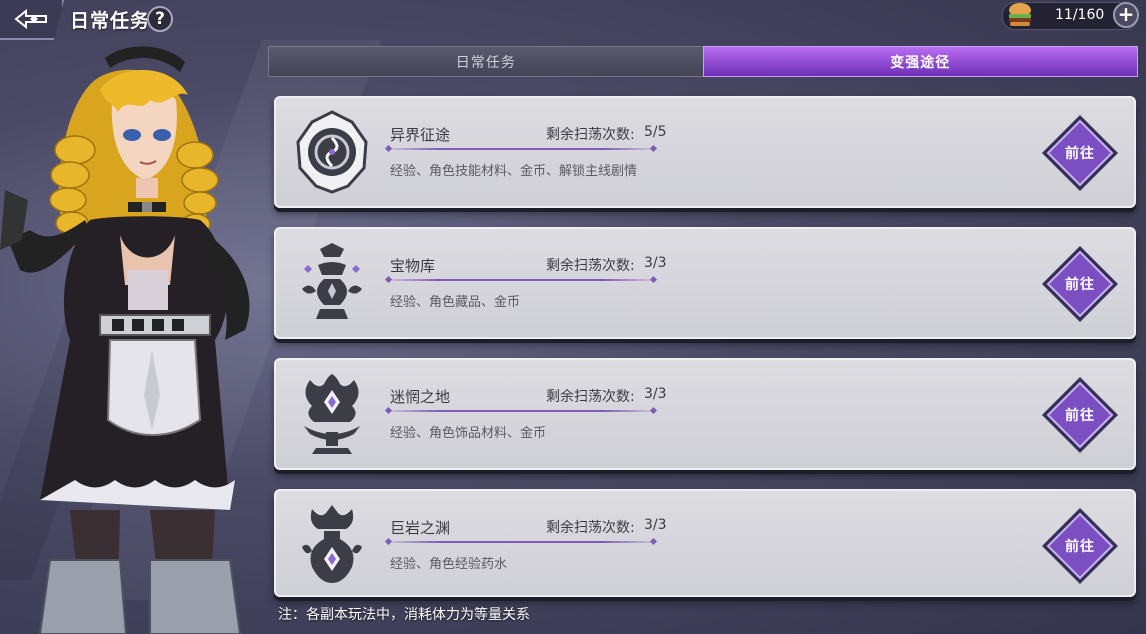 The width and height of the screenshot is (1146, 634). I want to click on task-rewards: 经验、角色经验药水, so click(449, 564).